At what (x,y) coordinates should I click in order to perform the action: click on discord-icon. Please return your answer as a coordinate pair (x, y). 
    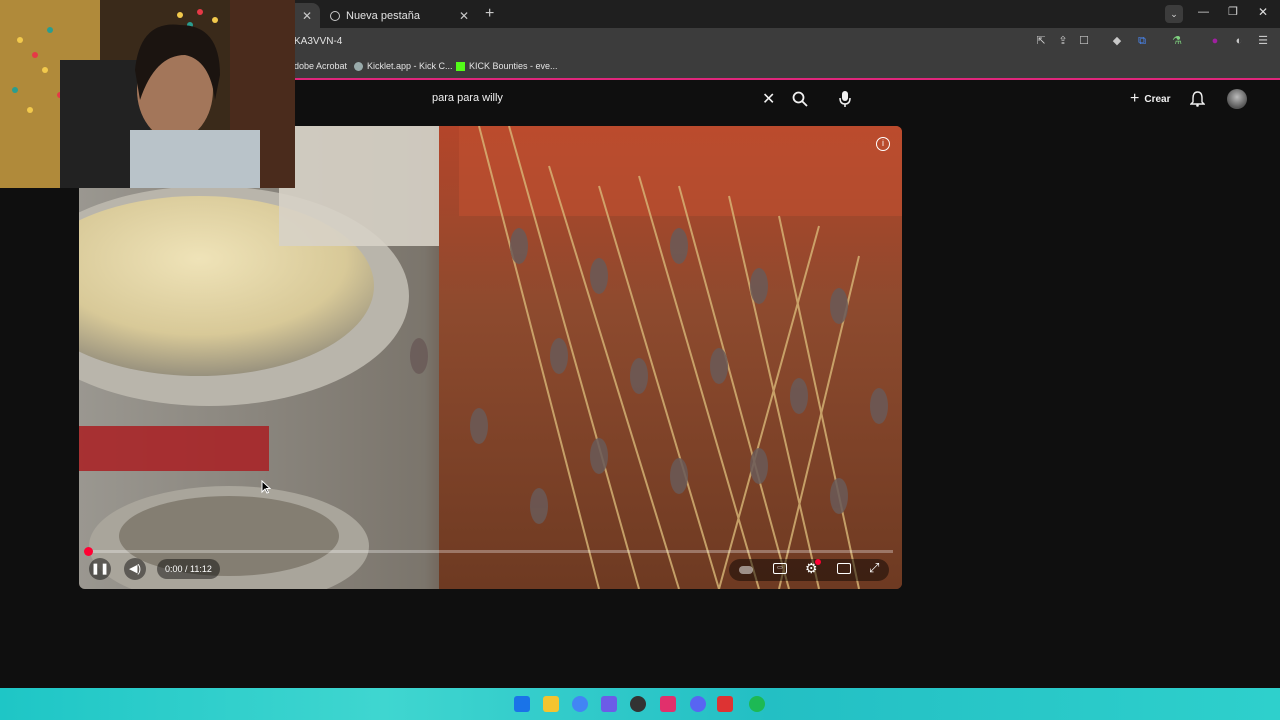
    Looking at the image, I should click on (698, 704).